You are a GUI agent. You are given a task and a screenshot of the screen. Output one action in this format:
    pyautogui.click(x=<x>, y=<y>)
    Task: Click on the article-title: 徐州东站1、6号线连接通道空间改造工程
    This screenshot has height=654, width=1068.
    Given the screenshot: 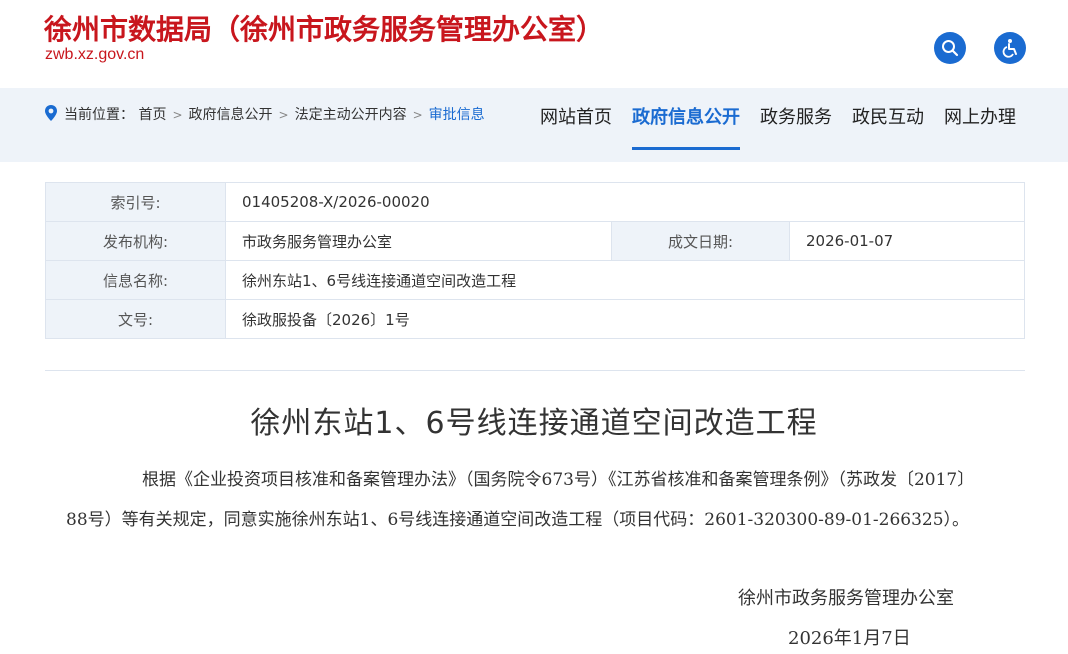 What is the action you would take?
    pyautogui.click(x=534, y=423)
    